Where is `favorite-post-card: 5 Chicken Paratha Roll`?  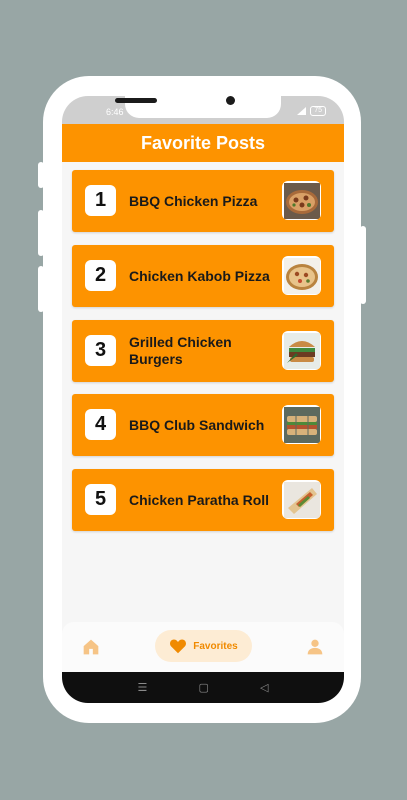
favorite-post-card: 5 Chicken Paratha Roll is located at coordinates (203, 500).